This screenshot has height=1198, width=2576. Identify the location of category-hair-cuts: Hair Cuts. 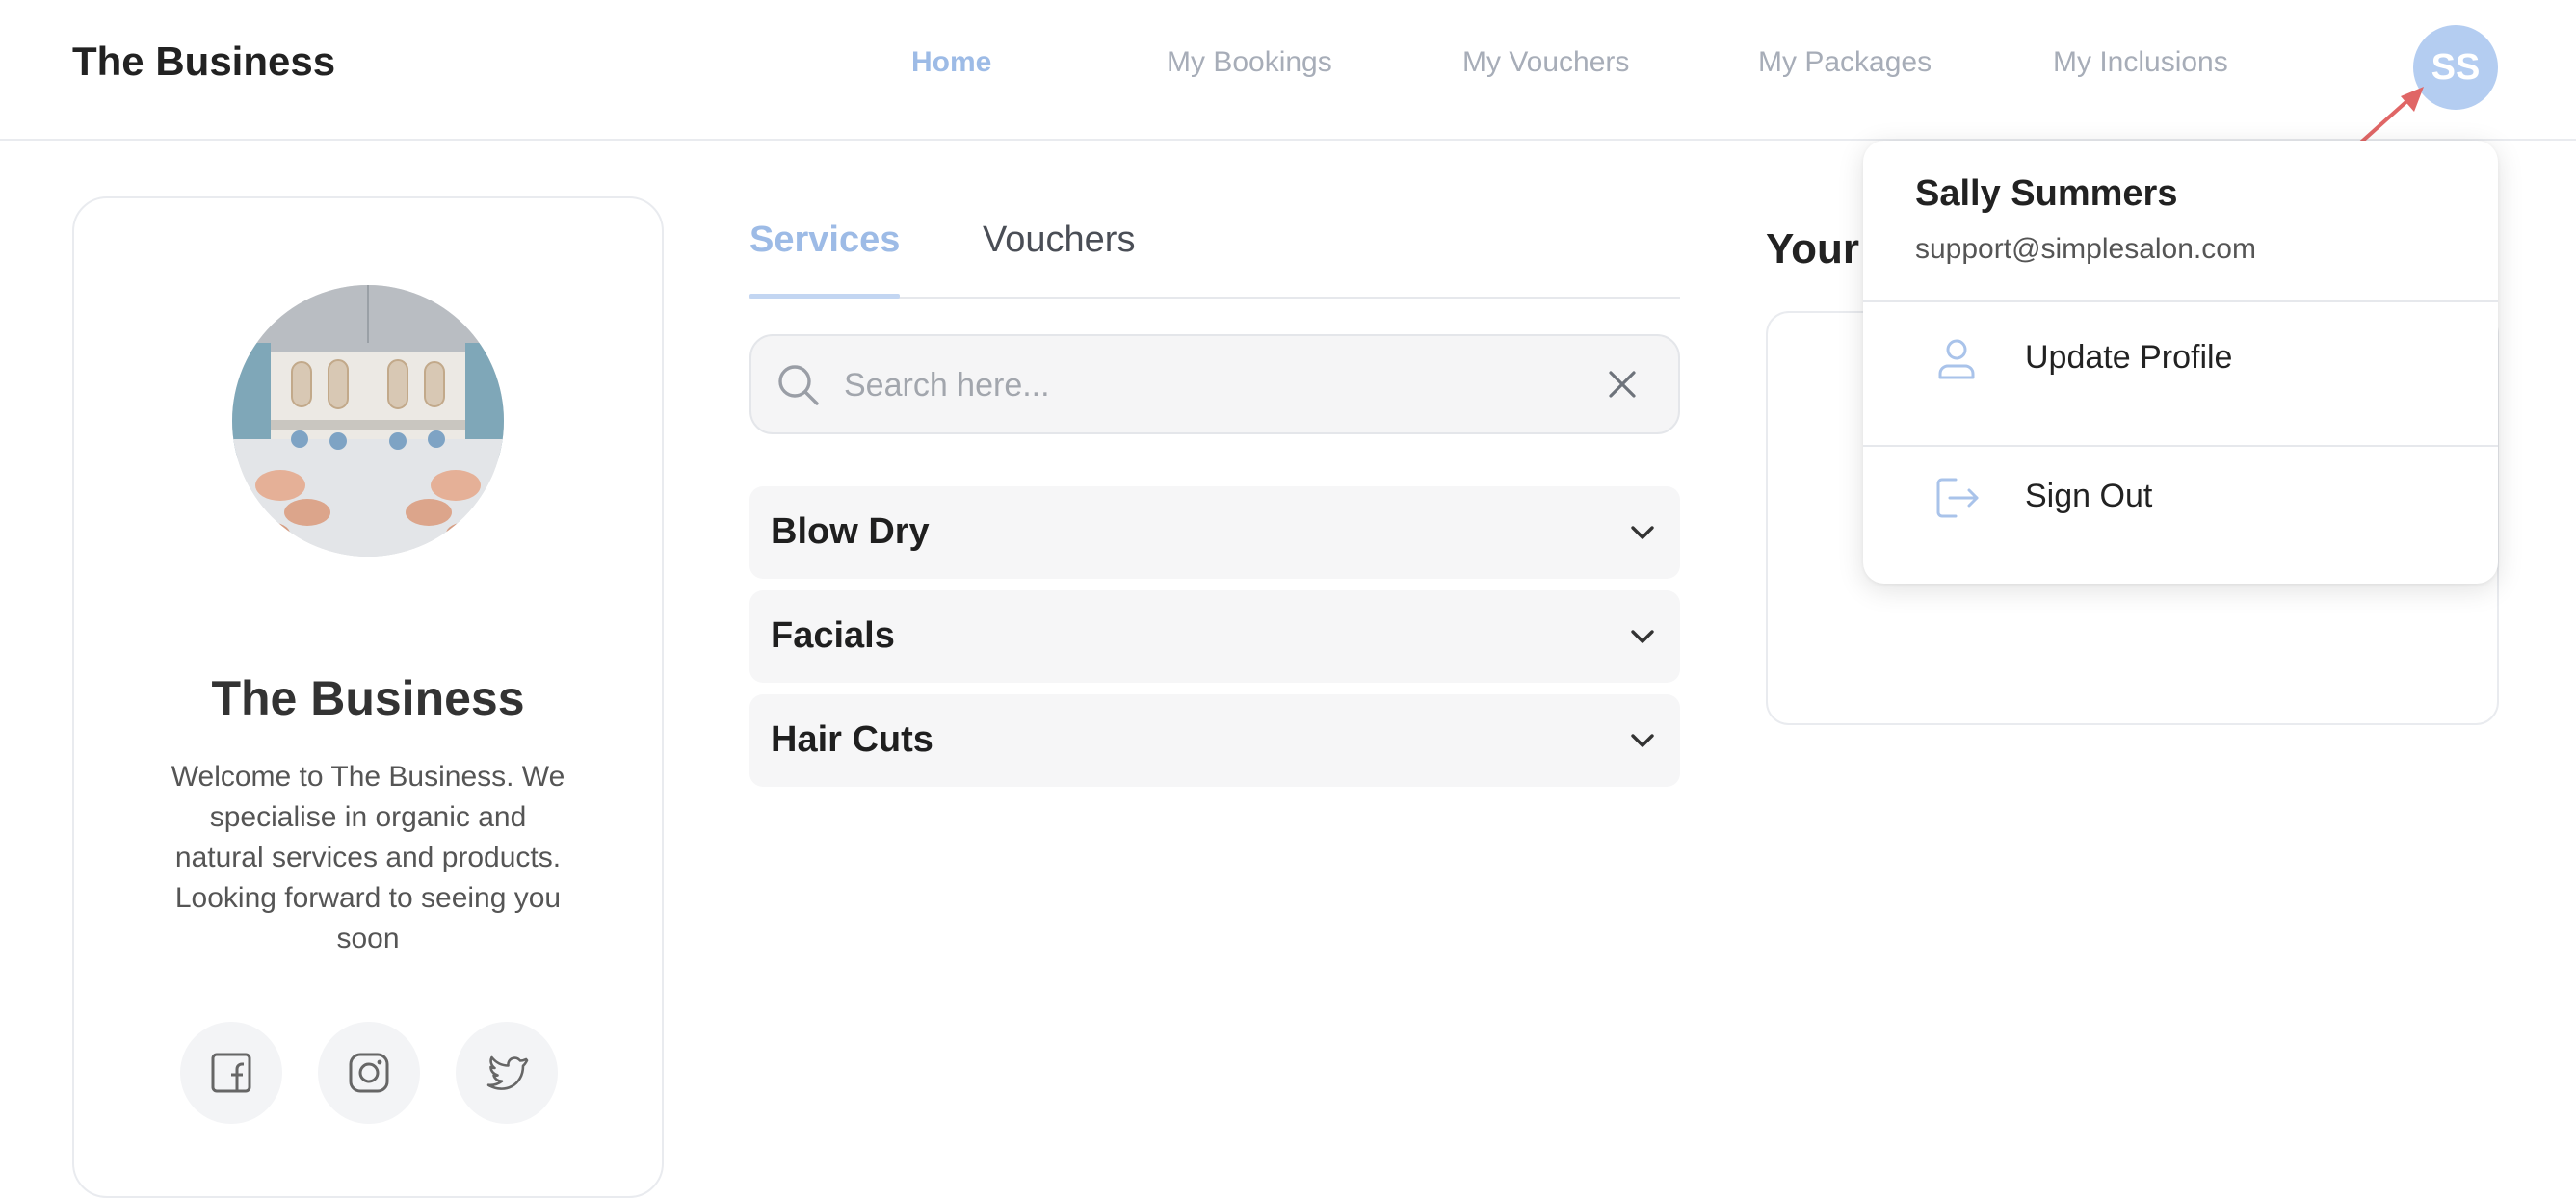
(1215, 740).